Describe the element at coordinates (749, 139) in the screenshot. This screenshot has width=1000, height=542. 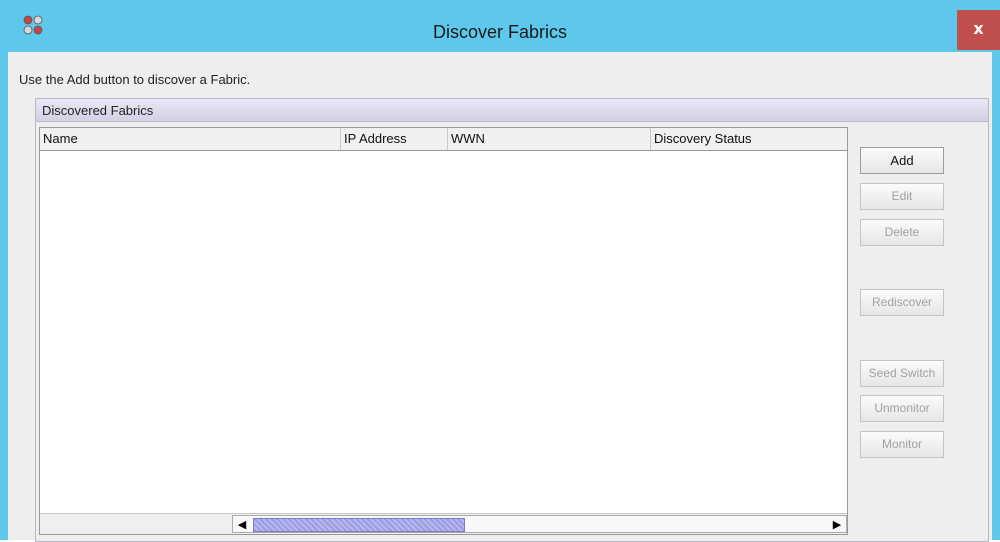
I see `column-header-discovery-status: Discovery Status` at that location.